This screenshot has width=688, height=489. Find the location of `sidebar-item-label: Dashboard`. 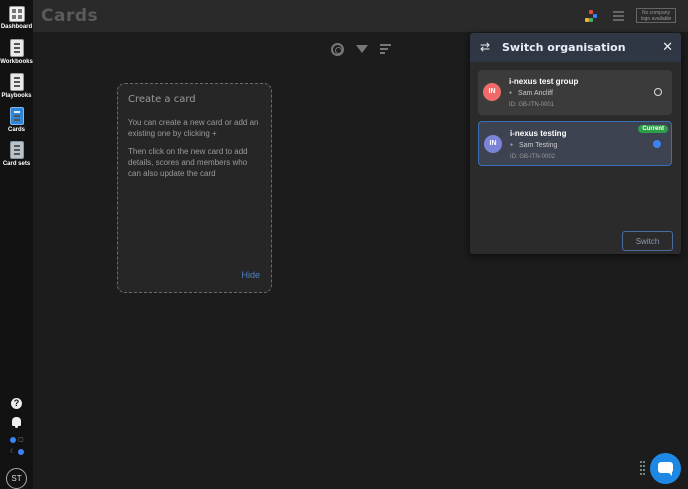

sidebar-item-label: Dashboard is located at coordinates (16, 27).